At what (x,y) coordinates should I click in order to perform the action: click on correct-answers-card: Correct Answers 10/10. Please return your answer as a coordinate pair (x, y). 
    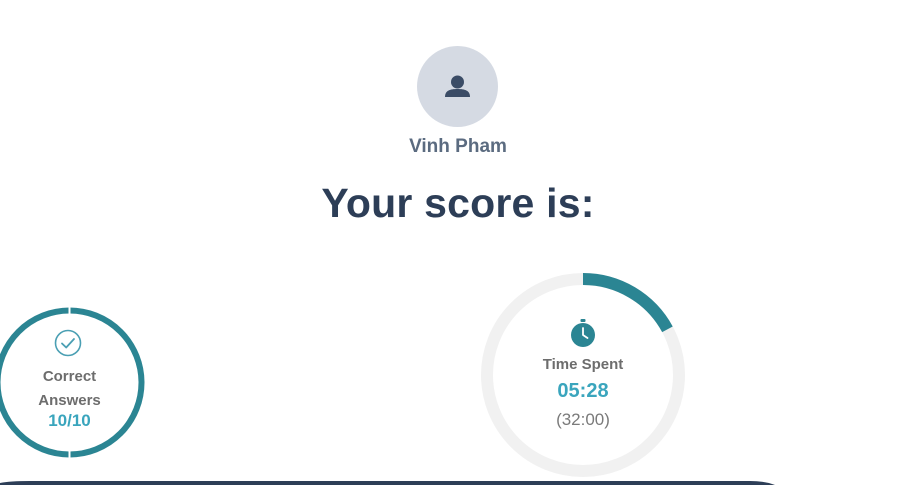
    Looking at the image, I should click on (73, 382).